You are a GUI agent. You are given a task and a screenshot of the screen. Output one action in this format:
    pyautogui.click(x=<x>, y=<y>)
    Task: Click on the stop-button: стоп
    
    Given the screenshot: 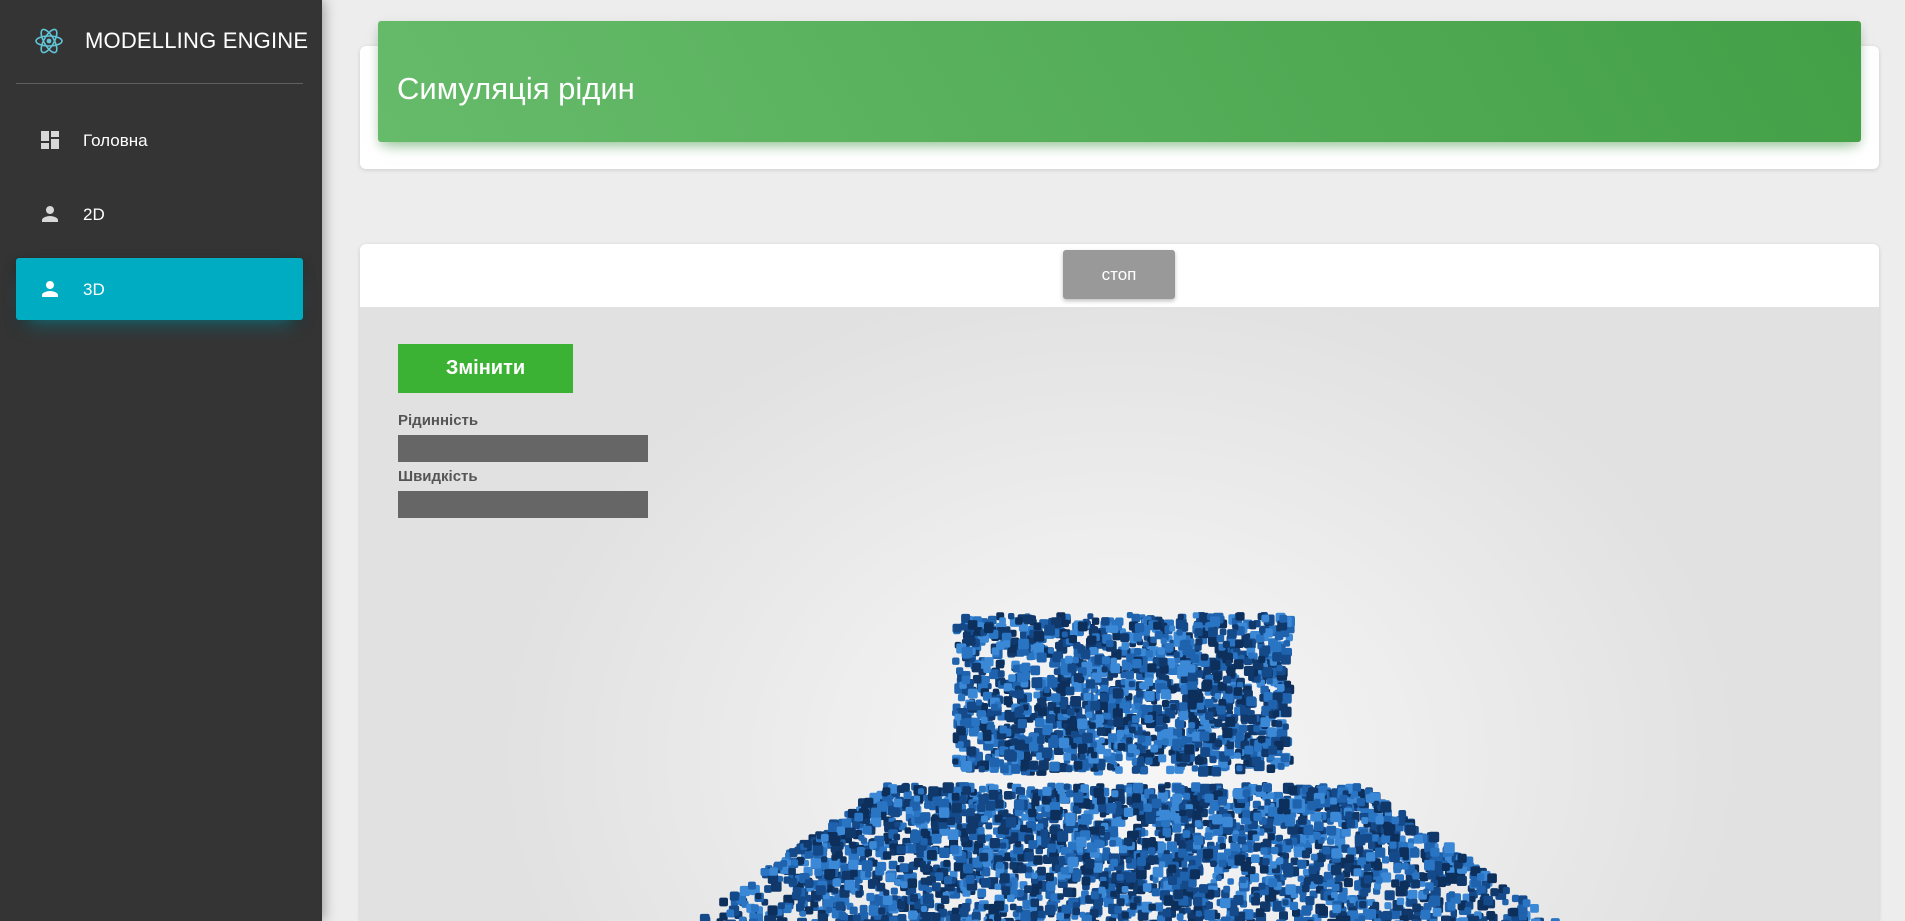 What is the action you would take?
    pyautogui.click(x=1119, y=274)
    